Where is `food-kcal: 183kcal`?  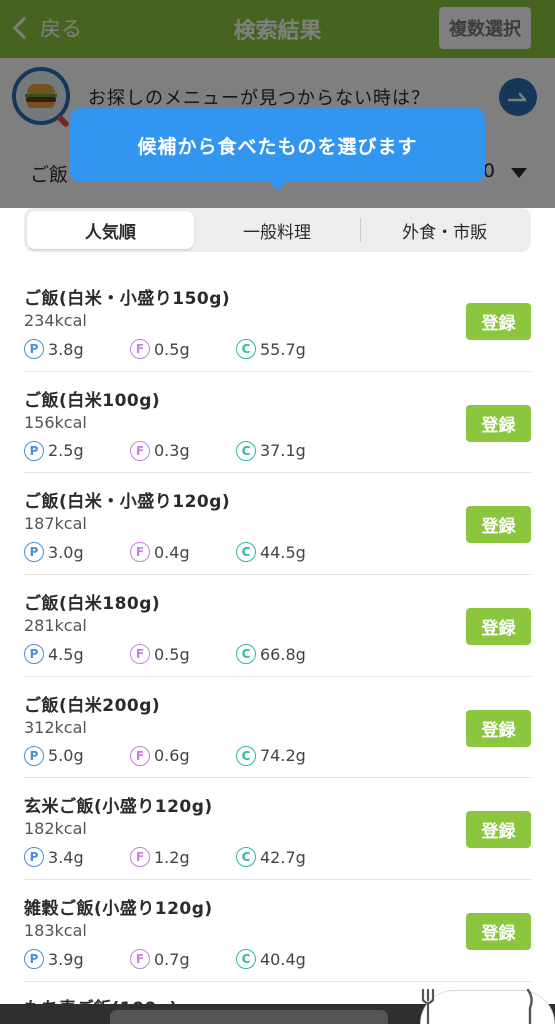 food-kcal: 183kcal is located at coordinates (55, 931).